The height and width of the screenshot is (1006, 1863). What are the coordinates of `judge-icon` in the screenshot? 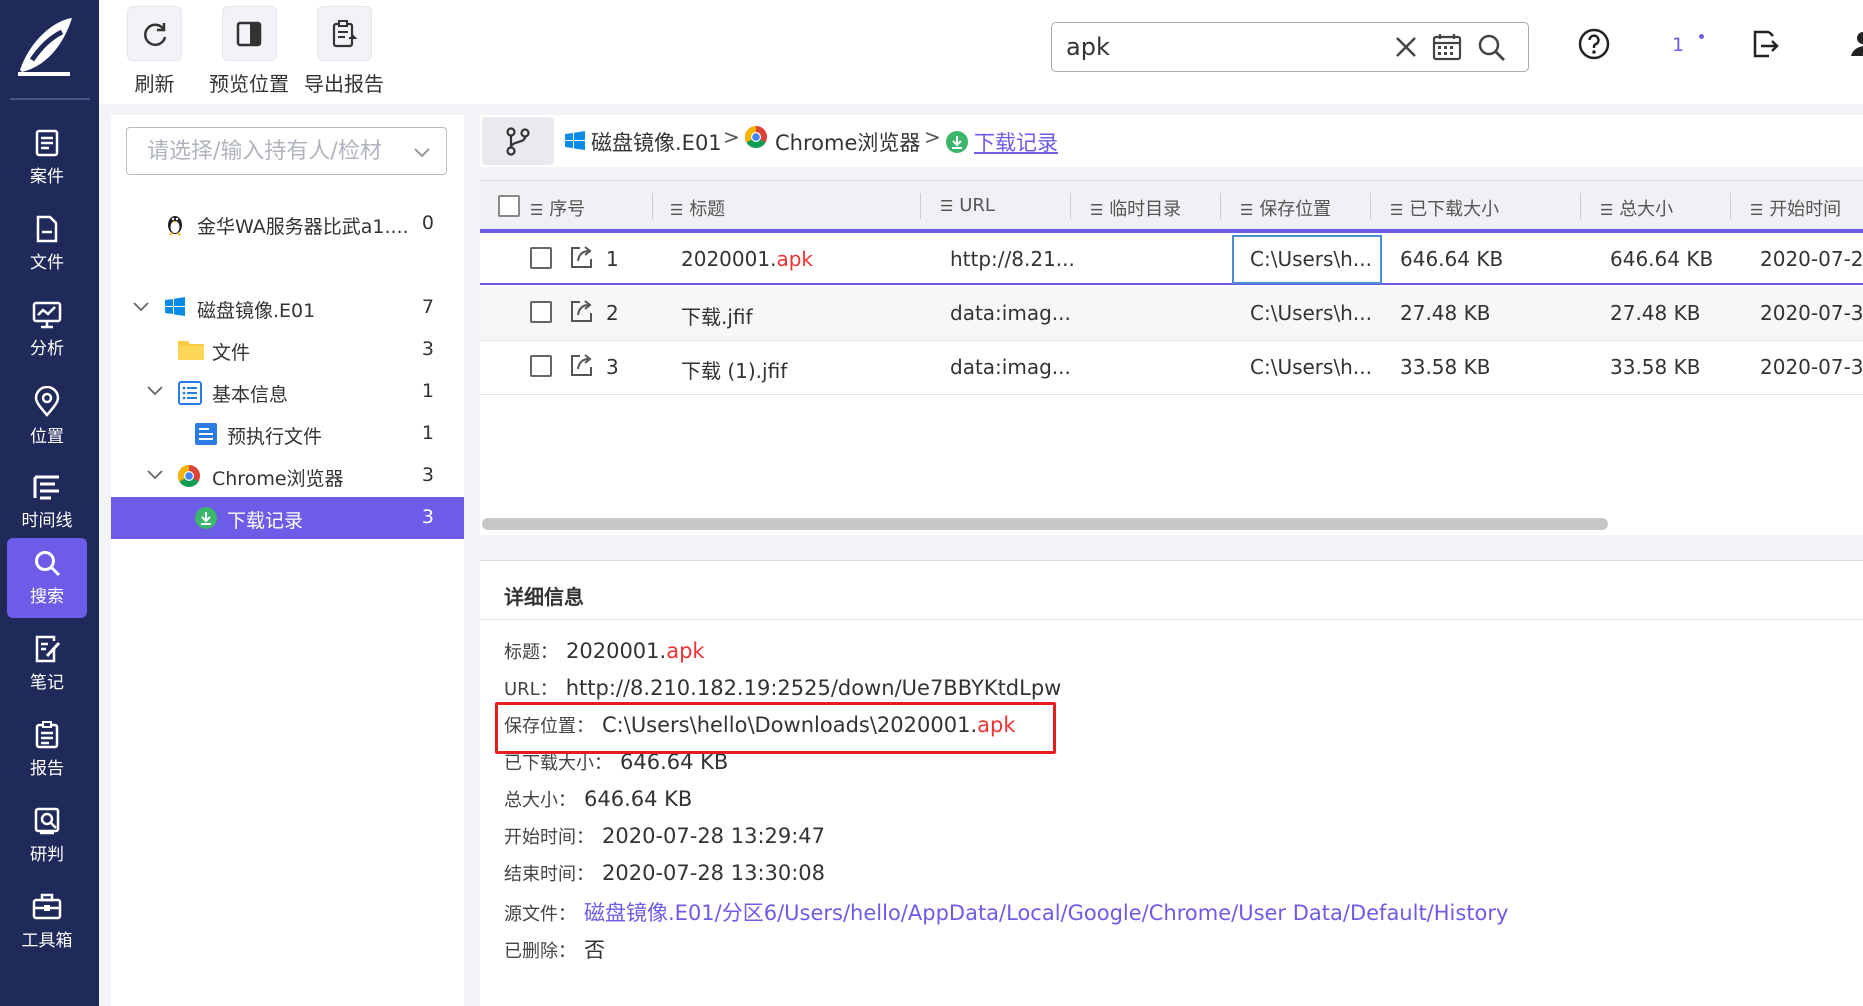 It's located at (47, 821).